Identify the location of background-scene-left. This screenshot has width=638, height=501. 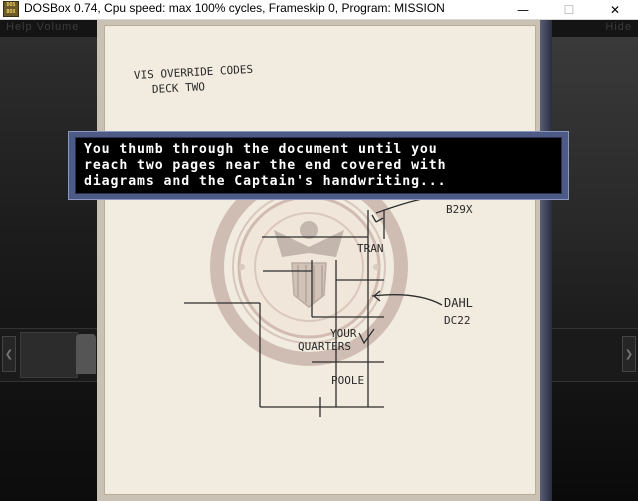
(48, 269).